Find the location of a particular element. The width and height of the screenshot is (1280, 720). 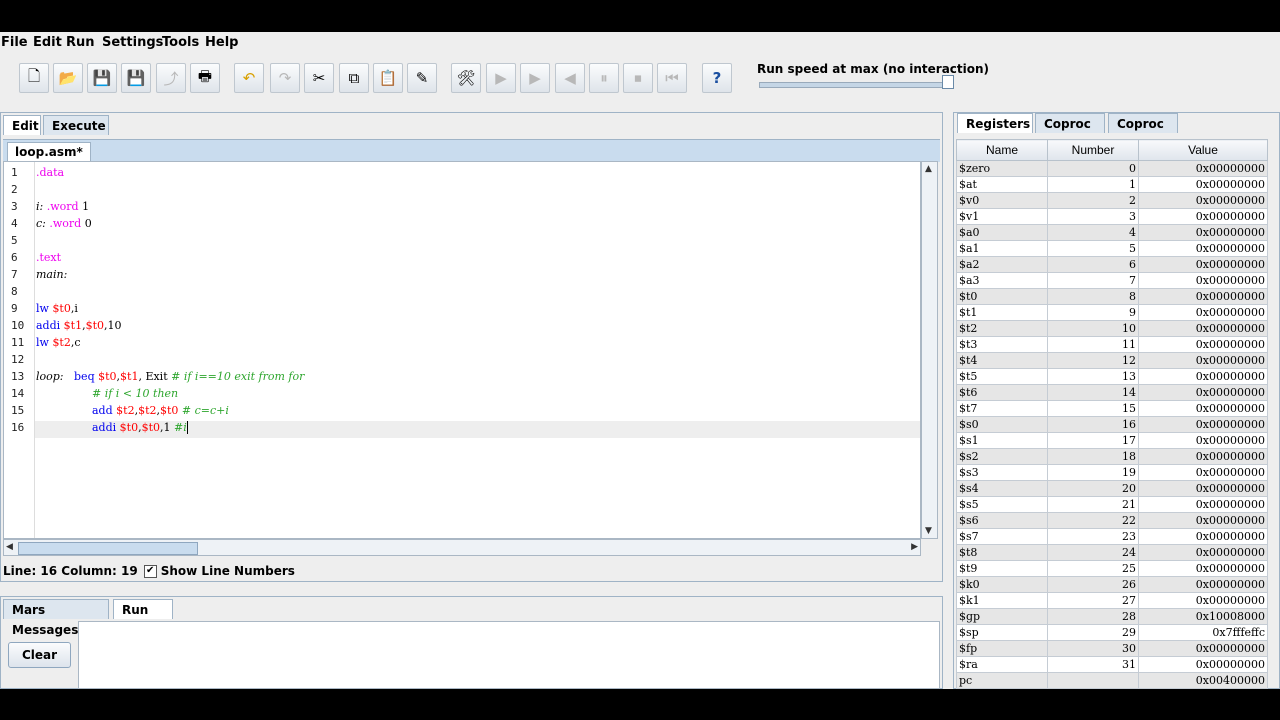

register-name: $s0 is located at coordinates (1002, 424).